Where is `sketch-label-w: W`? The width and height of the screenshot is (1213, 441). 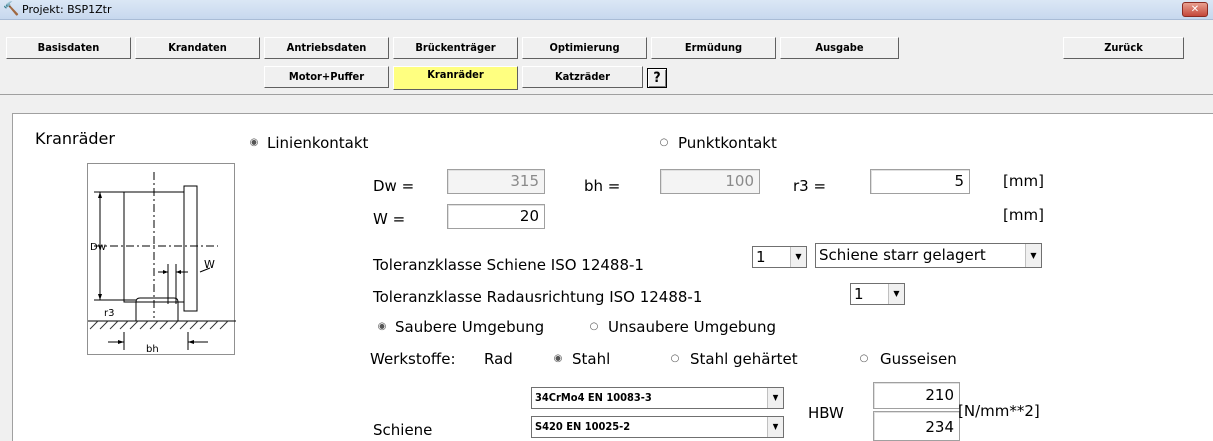
sketch-label-w: W is located at coordinates (209, 264).